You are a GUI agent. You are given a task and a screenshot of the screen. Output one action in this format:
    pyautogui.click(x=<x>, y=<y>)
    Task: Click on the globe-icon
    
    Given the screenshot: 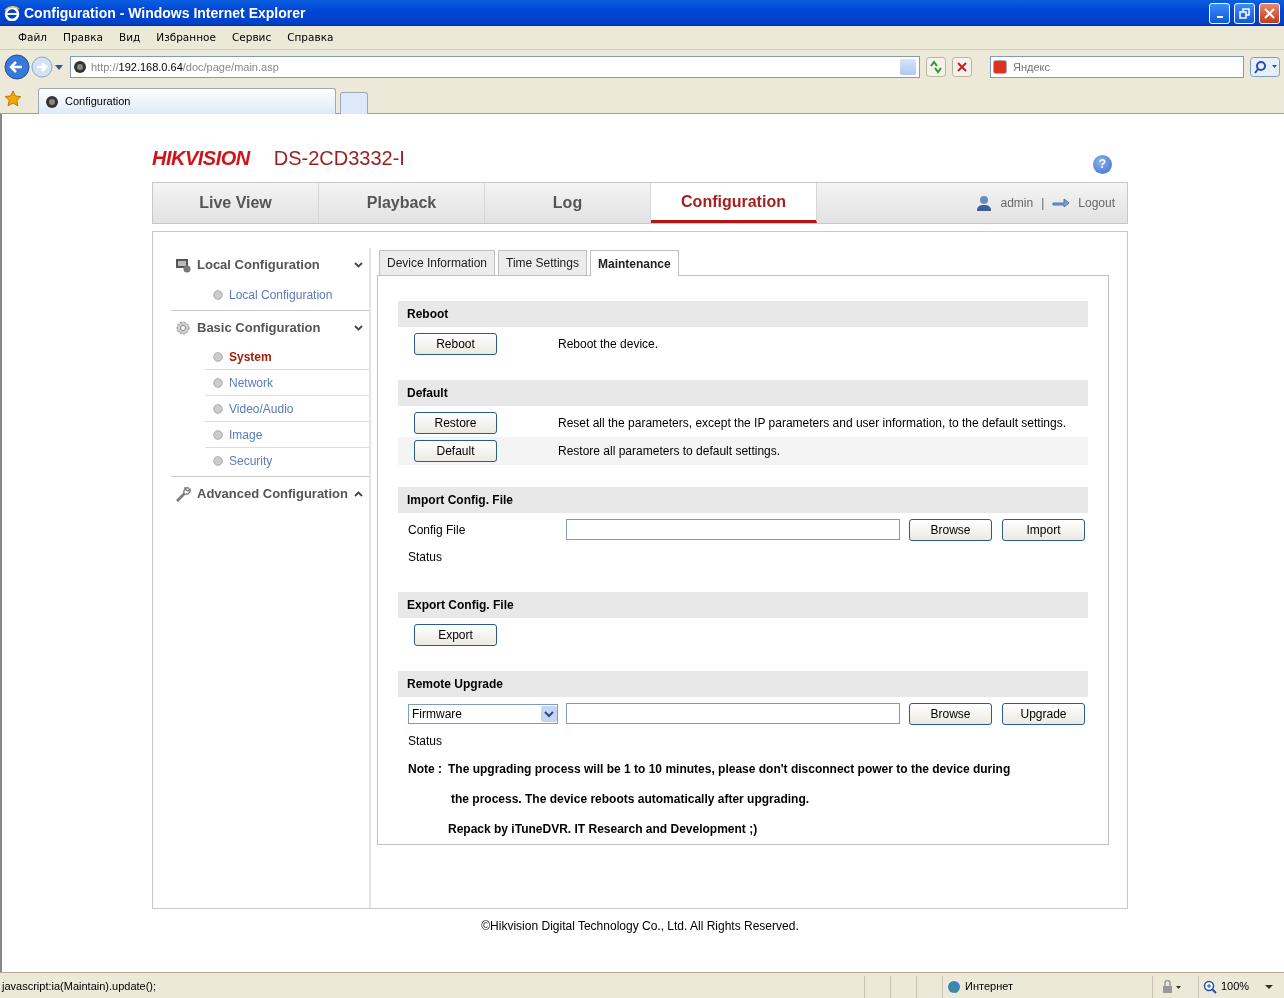 What is the action you would take?
    pyautogui.click(x=954, y=986)
    